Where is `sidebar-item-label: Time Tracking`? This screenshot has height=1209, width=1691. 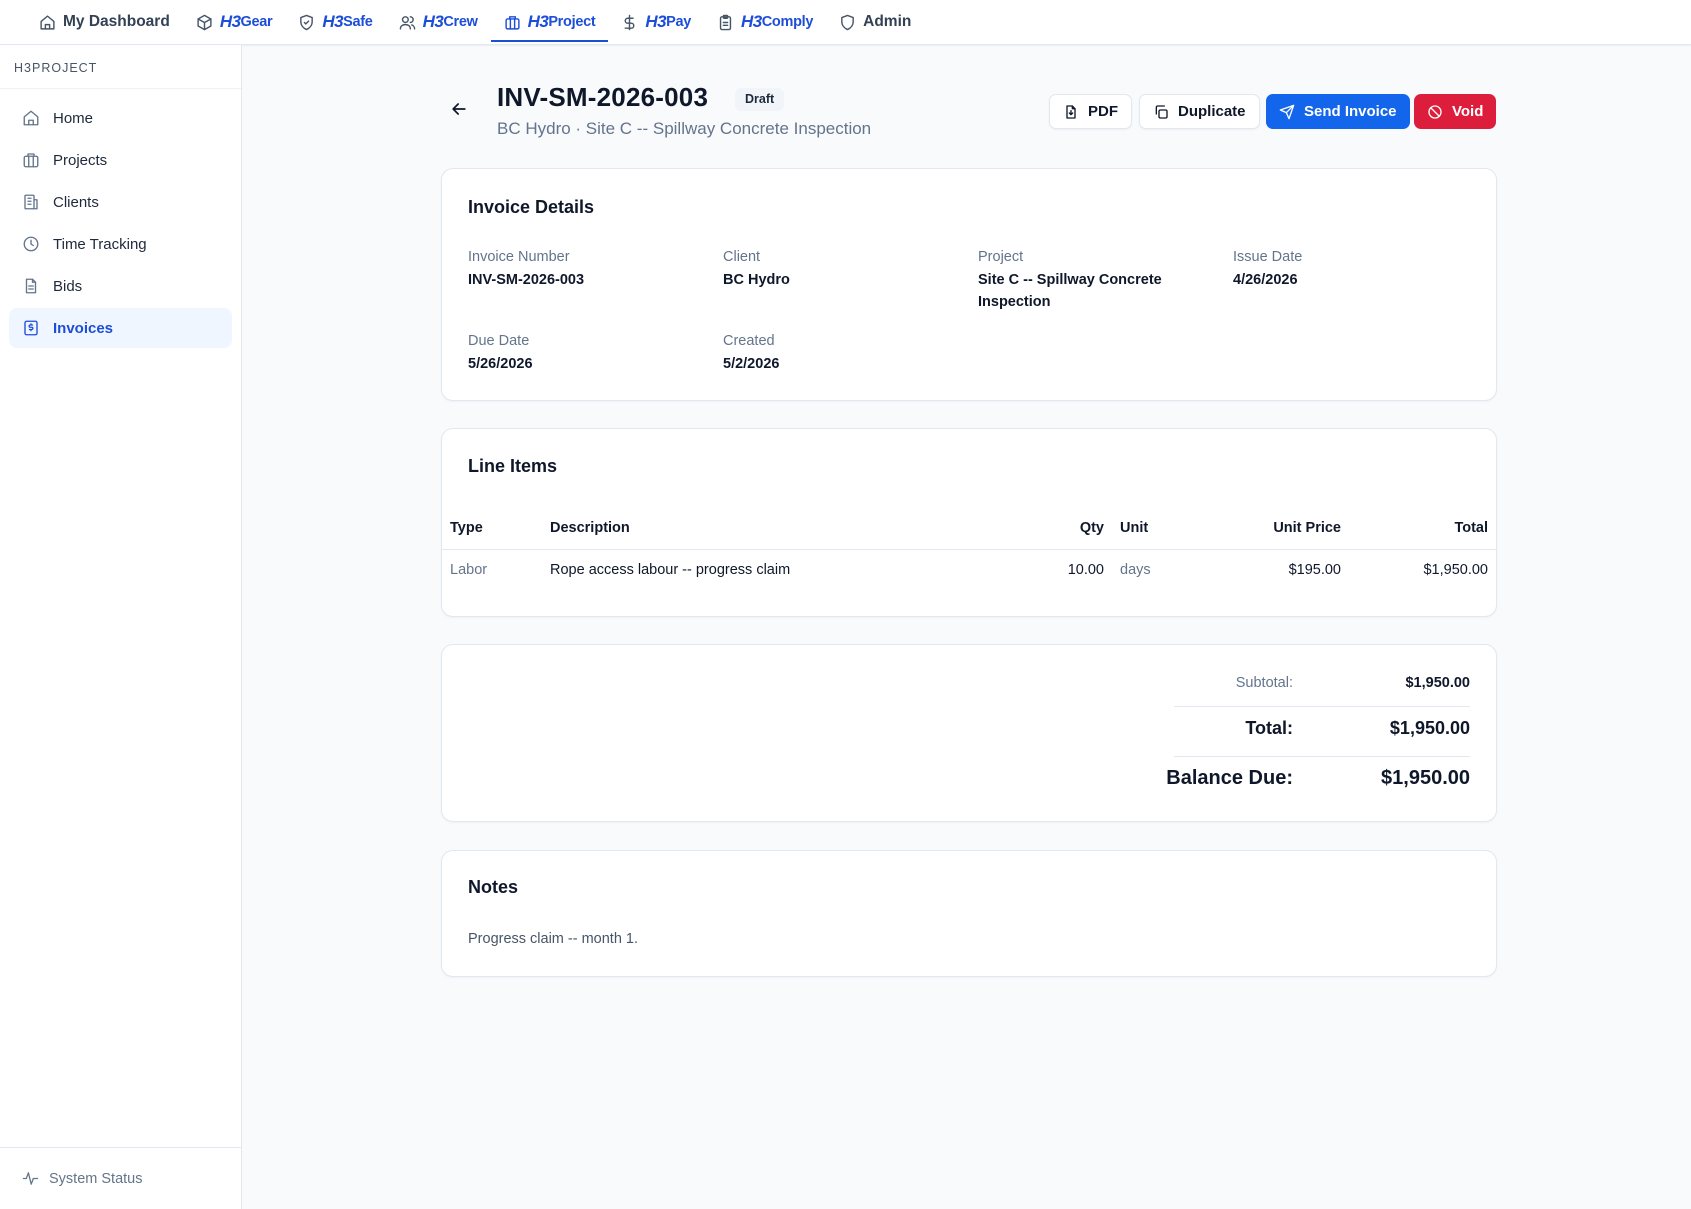 sidebar-item-label: Time Tracking is located at coordinates (100, 244).